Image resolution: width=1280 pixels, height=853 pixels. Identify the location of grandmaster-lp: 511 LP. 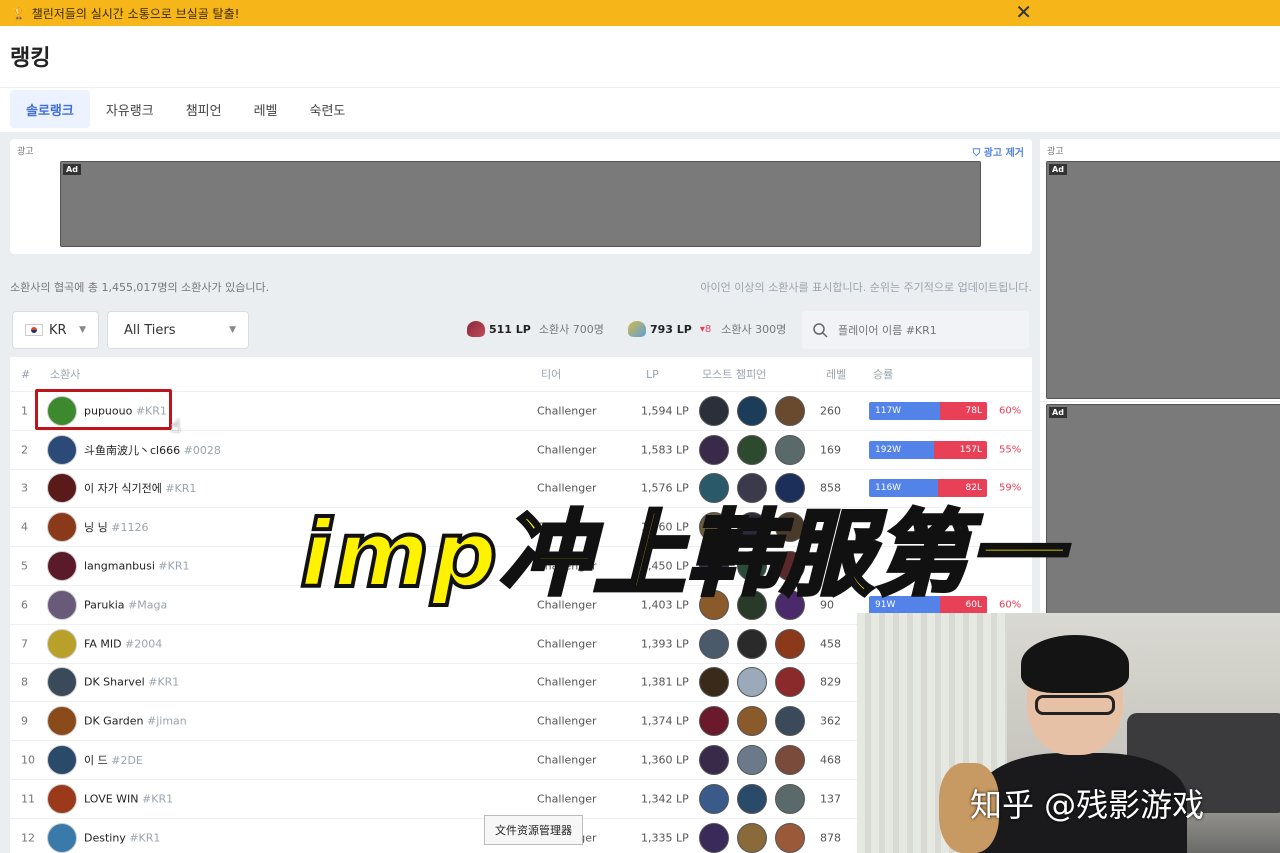
(510, 329).